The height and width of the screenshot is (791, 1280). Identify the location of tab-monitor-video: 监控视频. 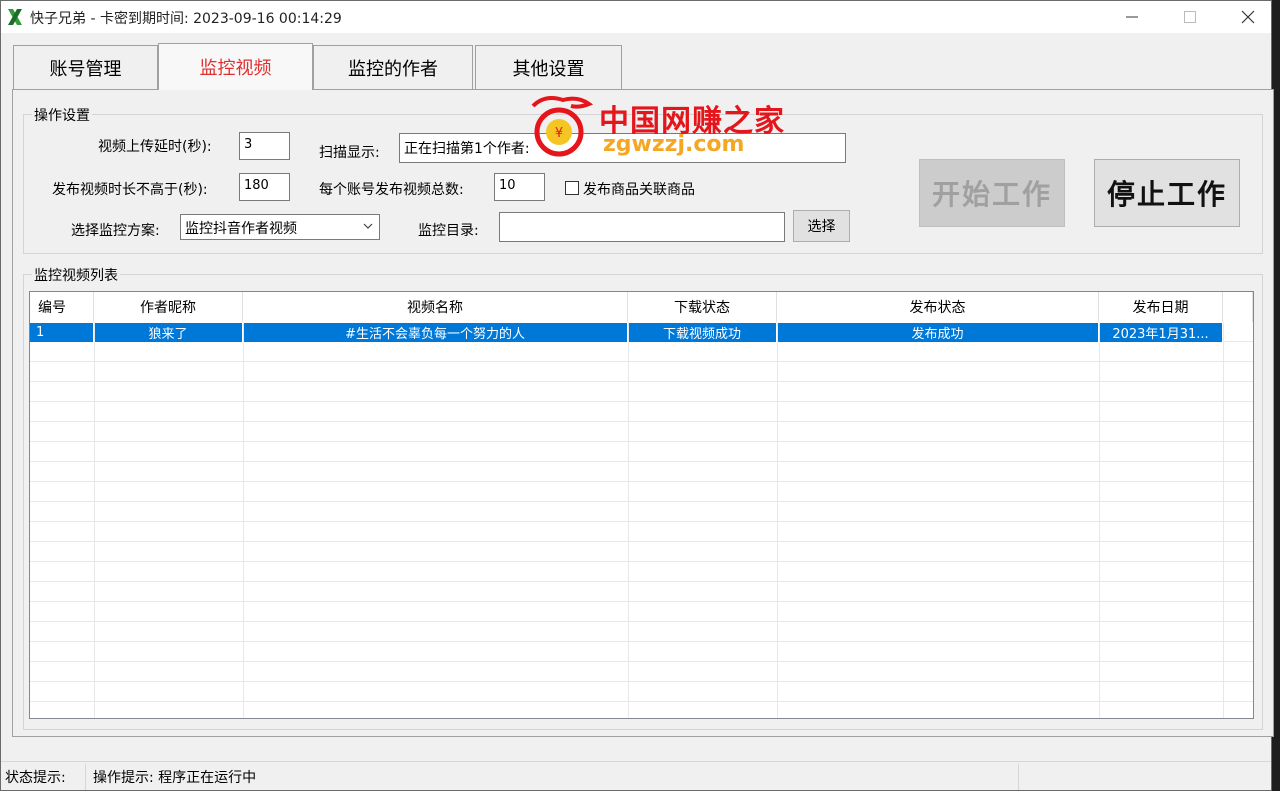
(235, 66).